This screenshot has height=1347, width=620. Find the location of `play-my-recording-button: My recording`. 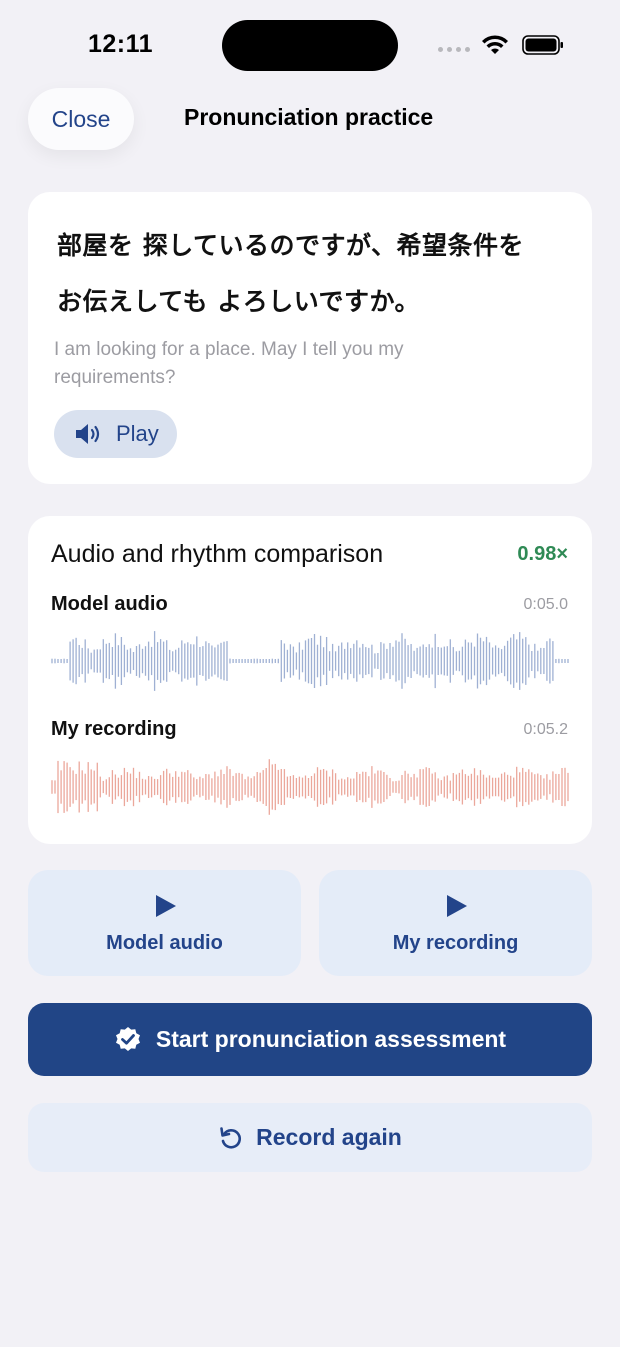

play-my-recording-button: My recording is located at coordinates (455, 923).